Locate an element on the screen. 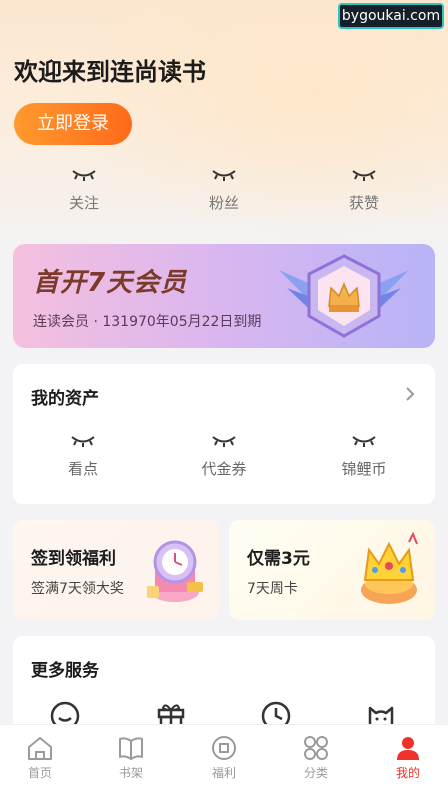 Image resolution: width=448 pixels, height=788 pixels. stat-label: 获赞 is located at coordinates (363, 203).